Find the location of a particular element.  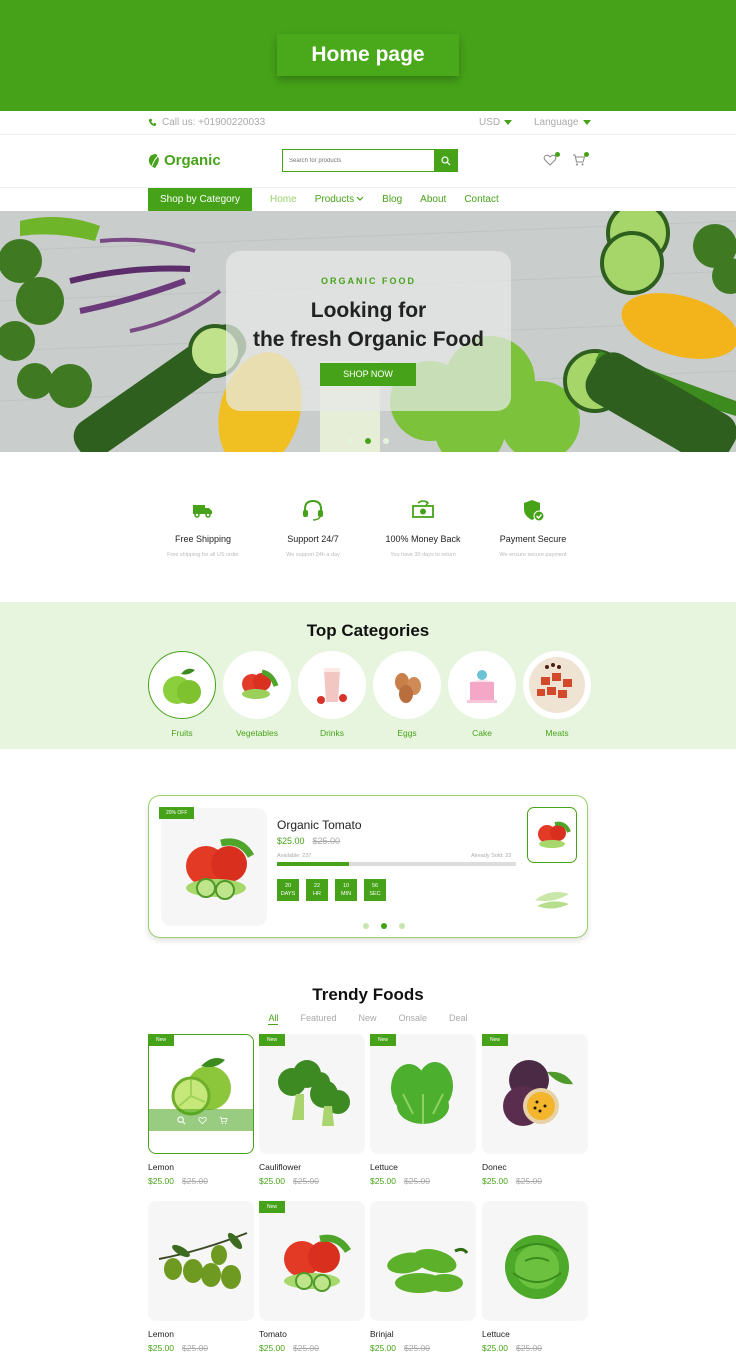

currency-label: USD is located at coordinates (490, 122).